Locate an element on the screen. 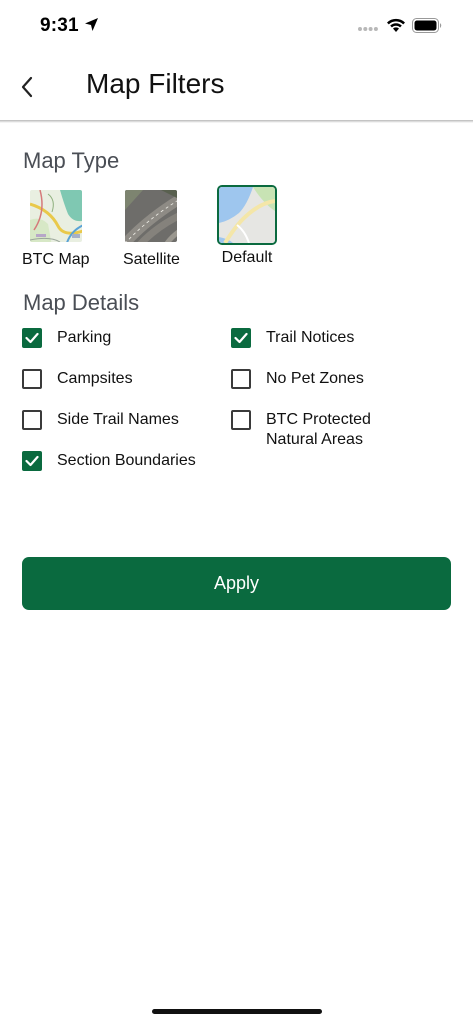 This screenshot has width=473, height=1024. battery-icon is located at coordinates (427, 25).